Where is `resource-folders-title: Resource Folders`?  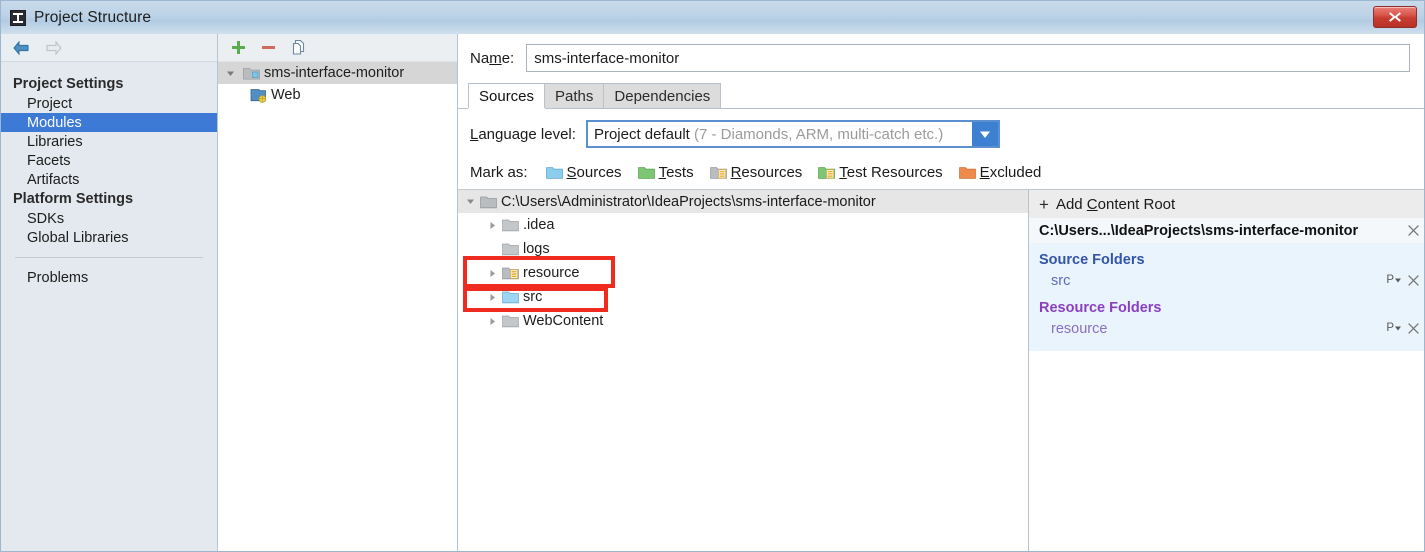
resource-folders-title: Resource Folders is located at coordinates (1100, 308).